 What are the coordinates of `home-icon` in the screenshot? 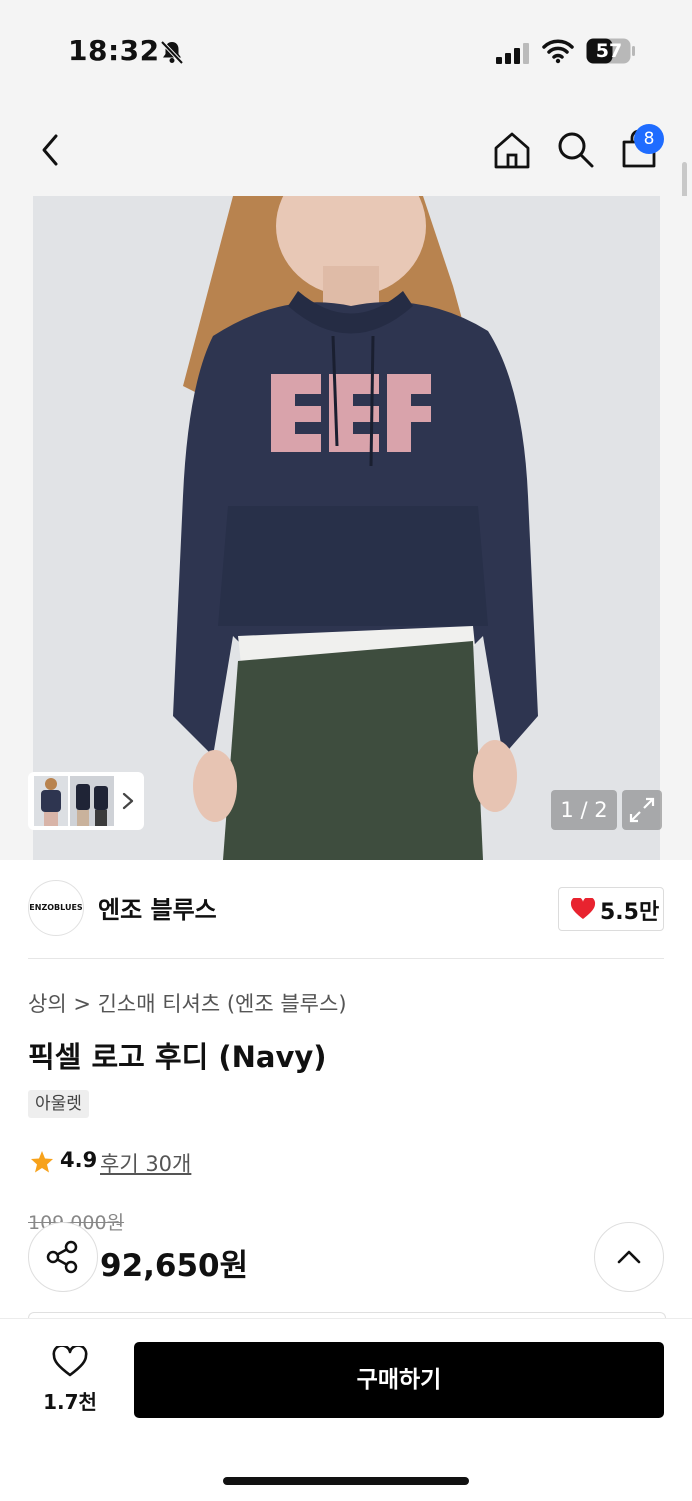 It's located at (512, 150).